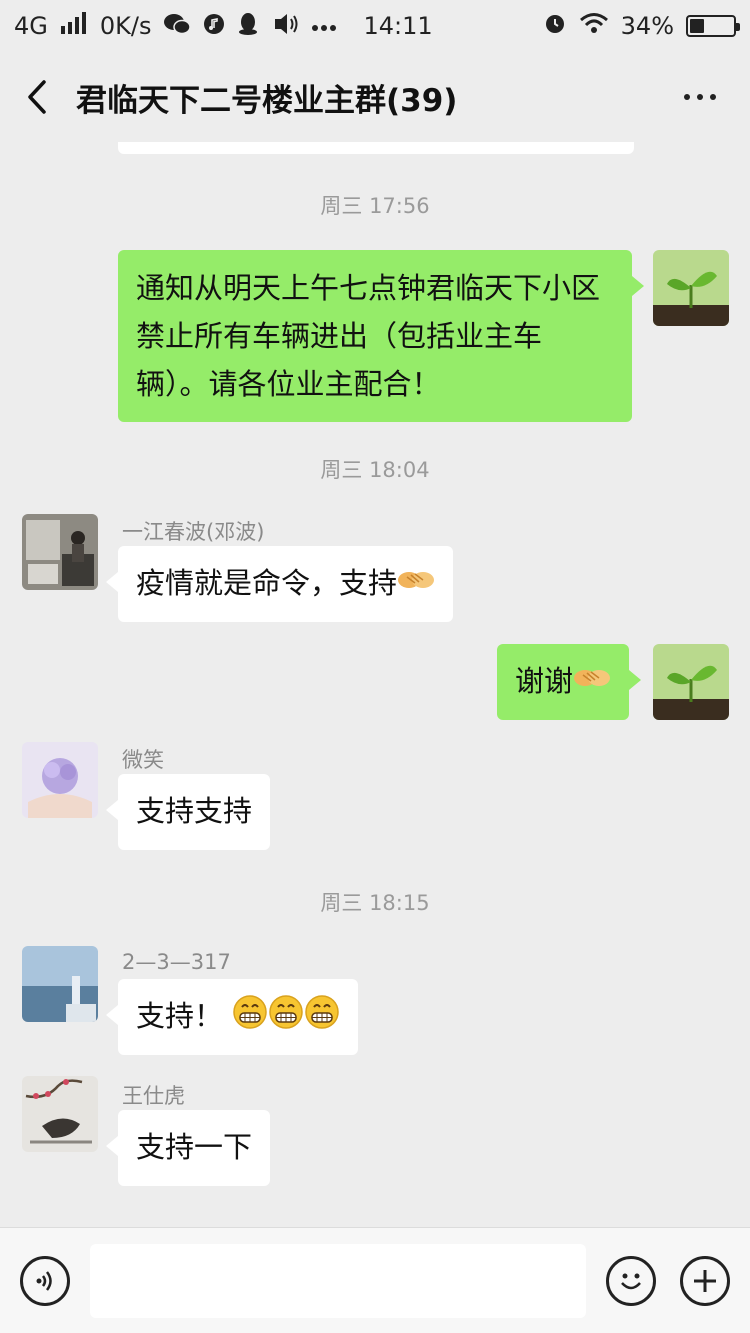 This screenshot has width=750, height=1333. Describe the element at coordinates (60, 984) in the screenshot. I see `seaside-avatar` at that location.